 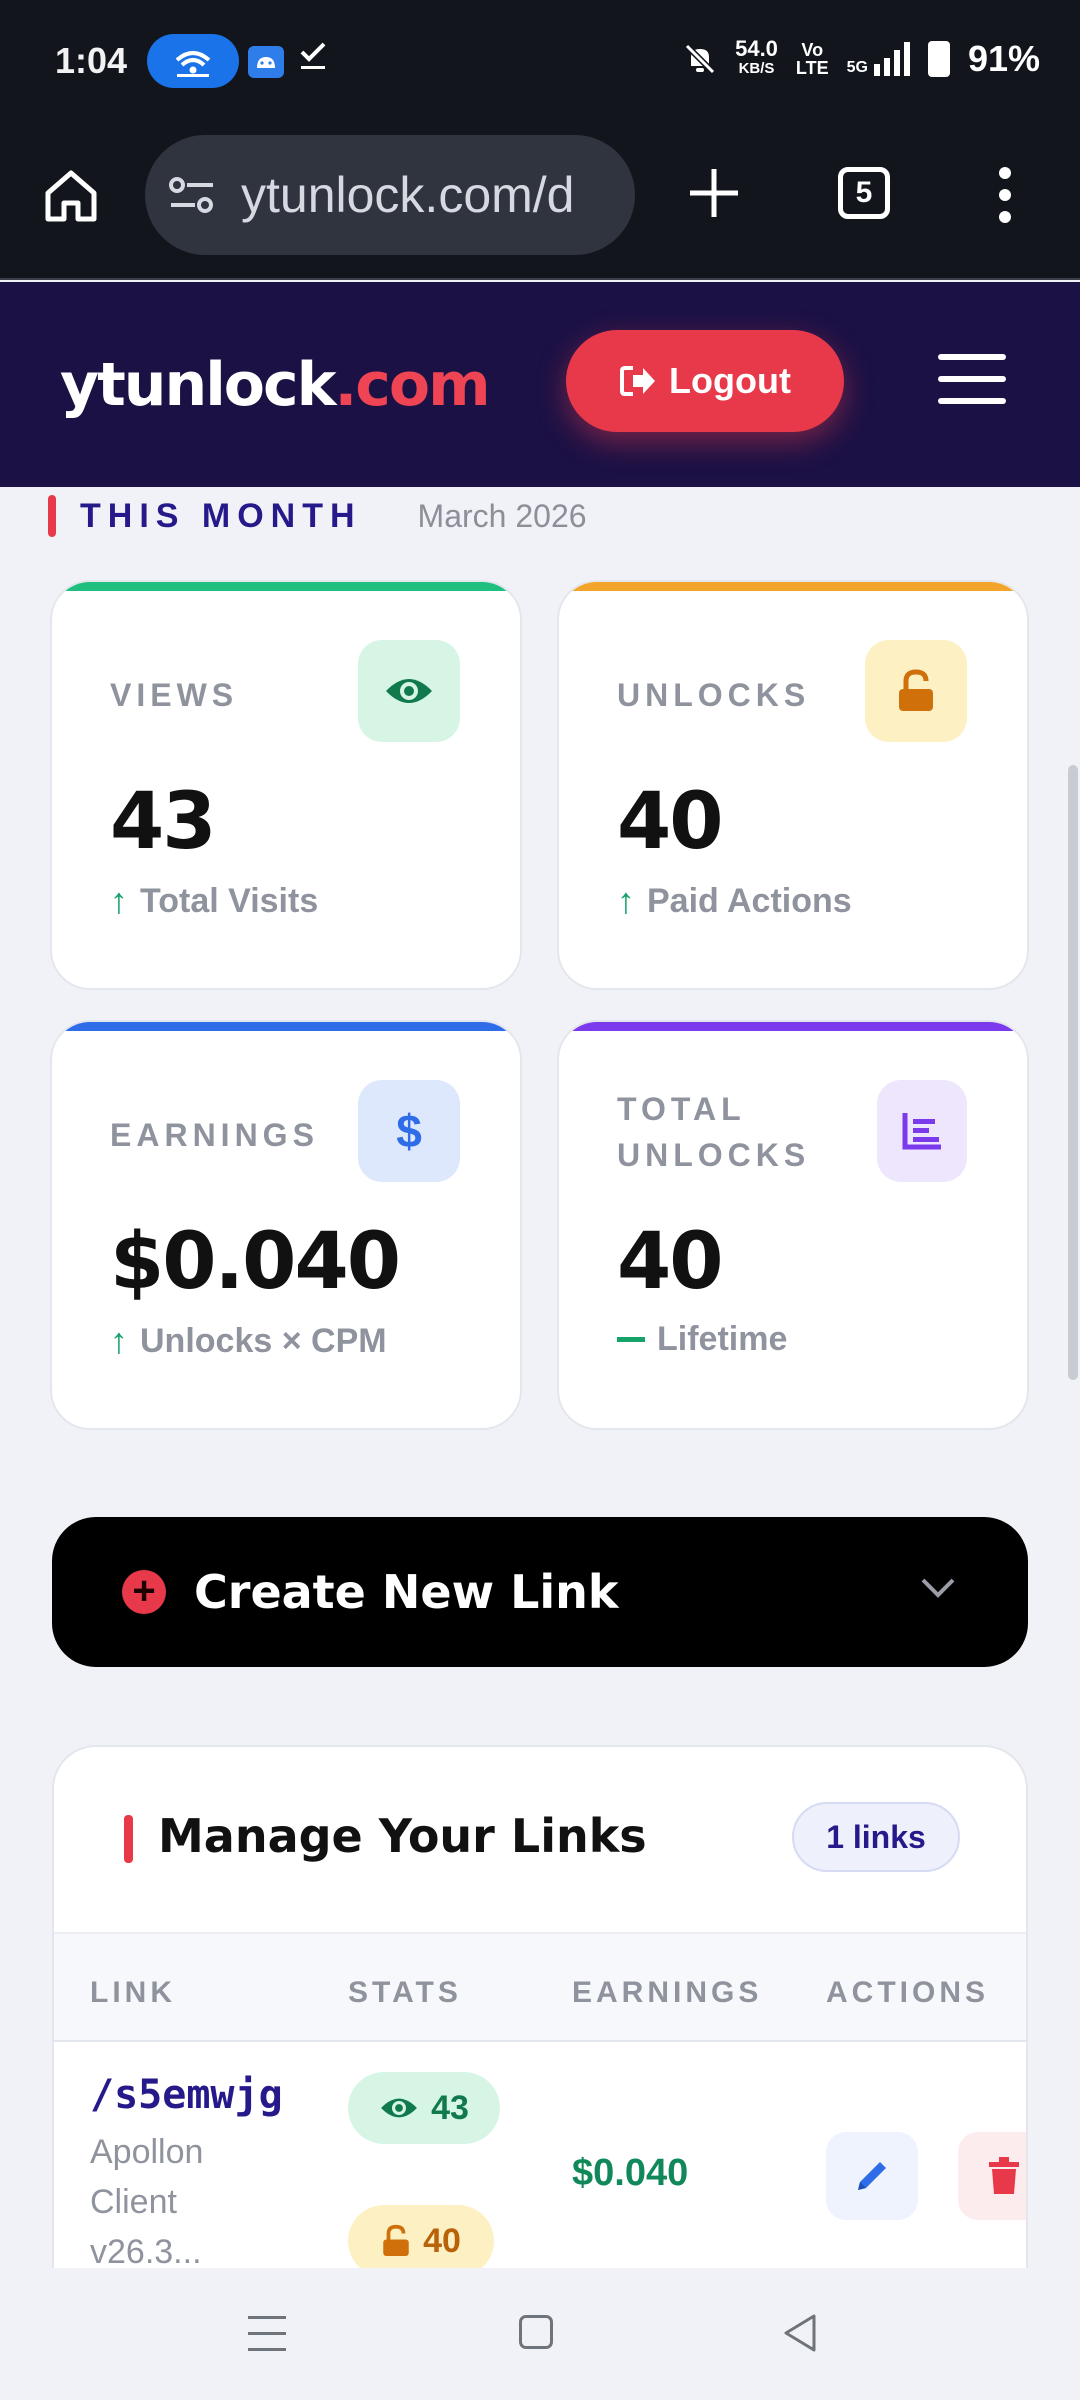 I want to click on manage-links-title: Manage Your Links, so click(x=402, y=1836).